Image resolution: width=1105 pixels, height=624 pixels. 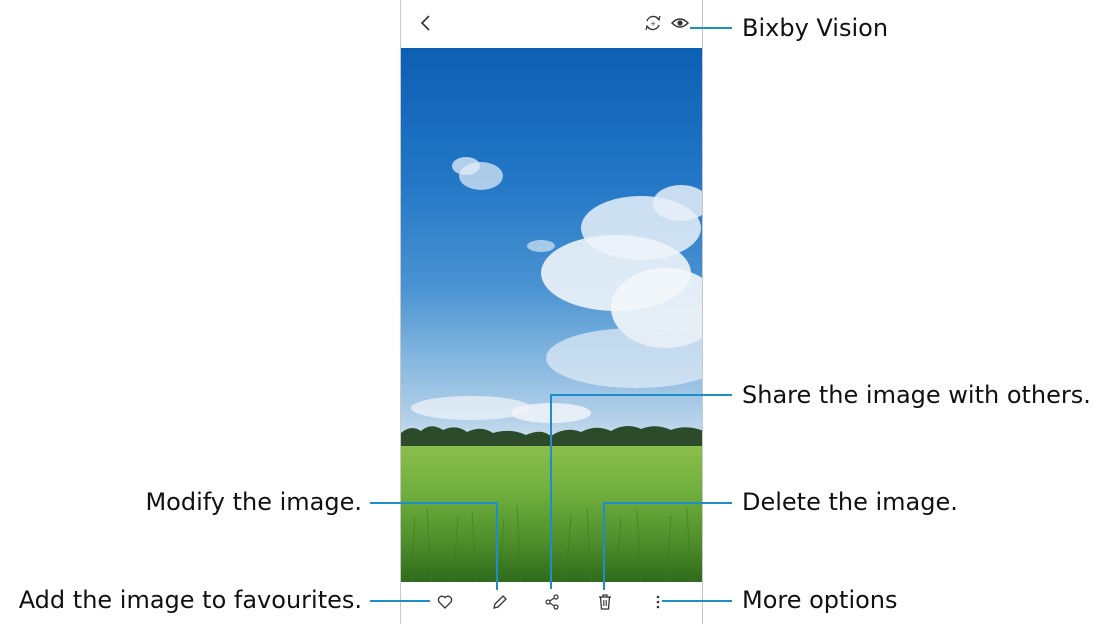 I want to click on callout-modify: Modify the image., so click(x=253, y=502).